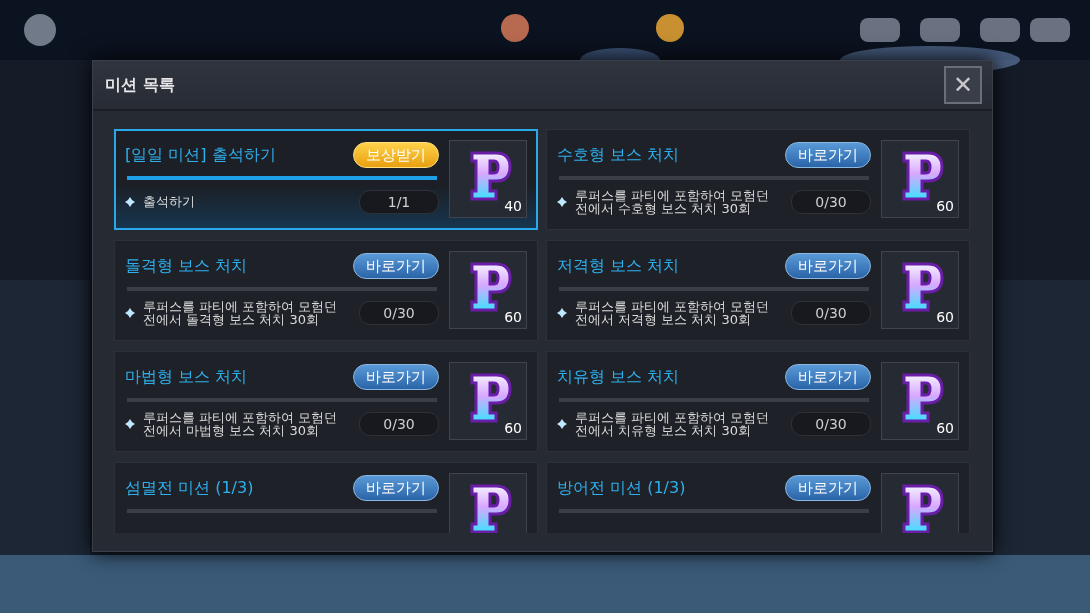  I want to click on mission-card: 치유형 보스 처치 바로가기 루퍼스를 파티에 포함하여 모험던전에서 치유형 보스 처치 30회 0/30 60, so click(758, 401).